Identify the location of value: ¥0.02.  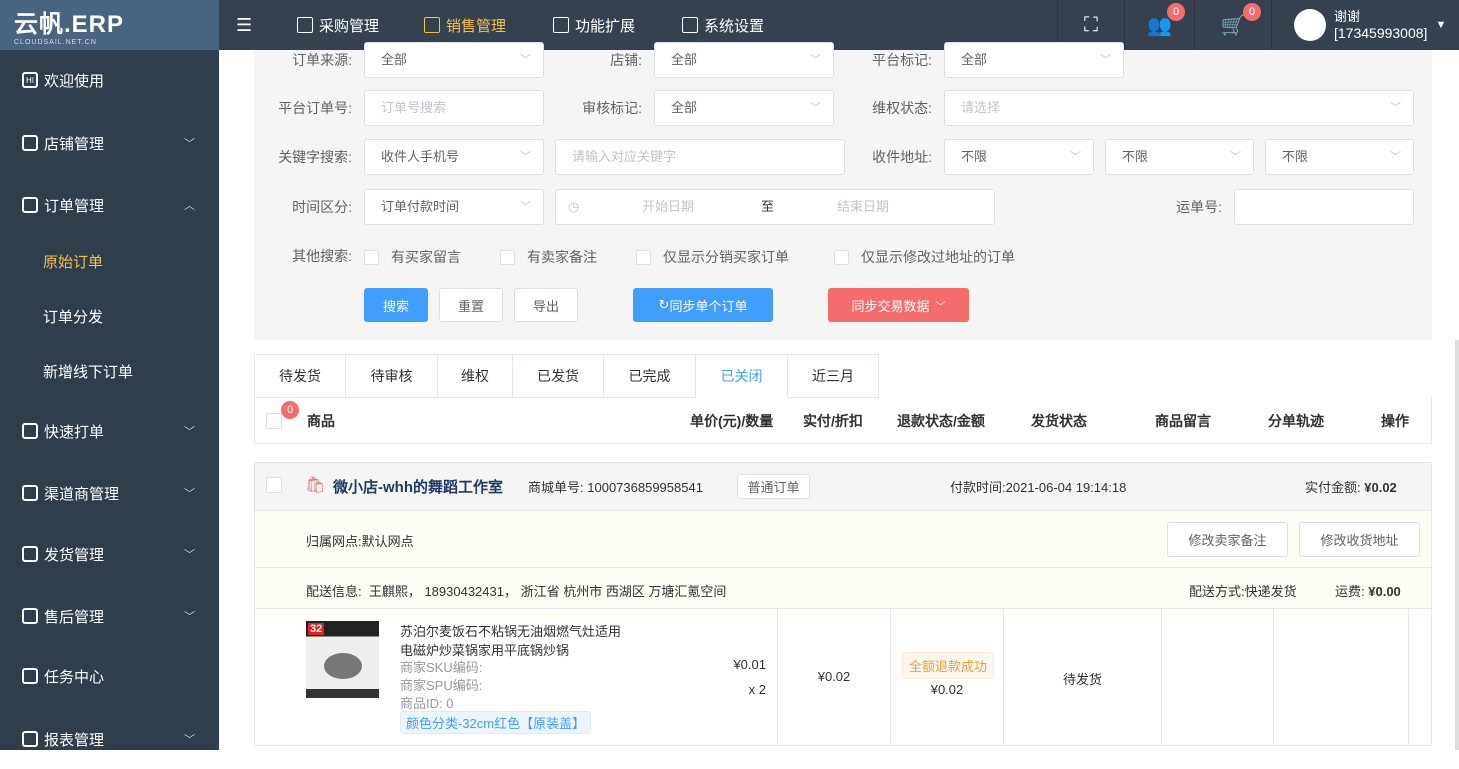
(1380, 487).